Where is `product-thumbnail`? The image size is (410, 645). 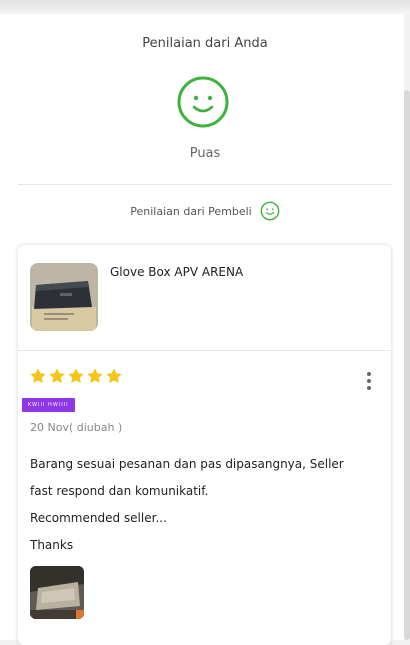
product-thumbnail is located at coordinates (64, 297).